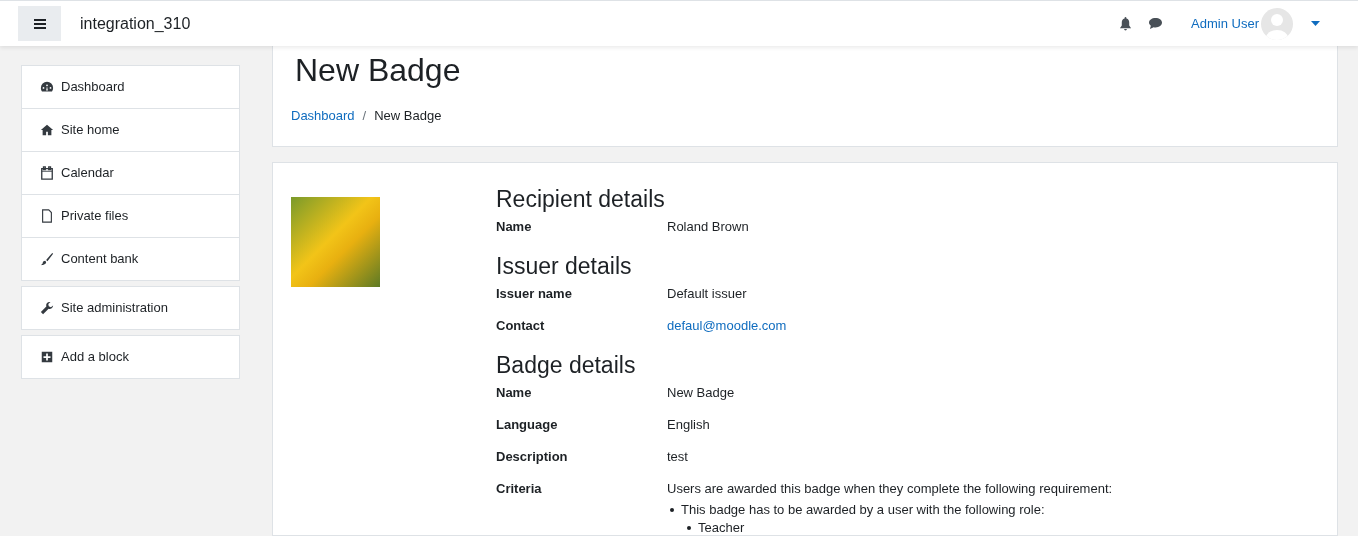 Image resolution: width=1358 pixels, height=536 pixels. What do you see at coordinates (47, 173) in the screenshot?
I see `calendar-icon` at bounding box center [47, 173].